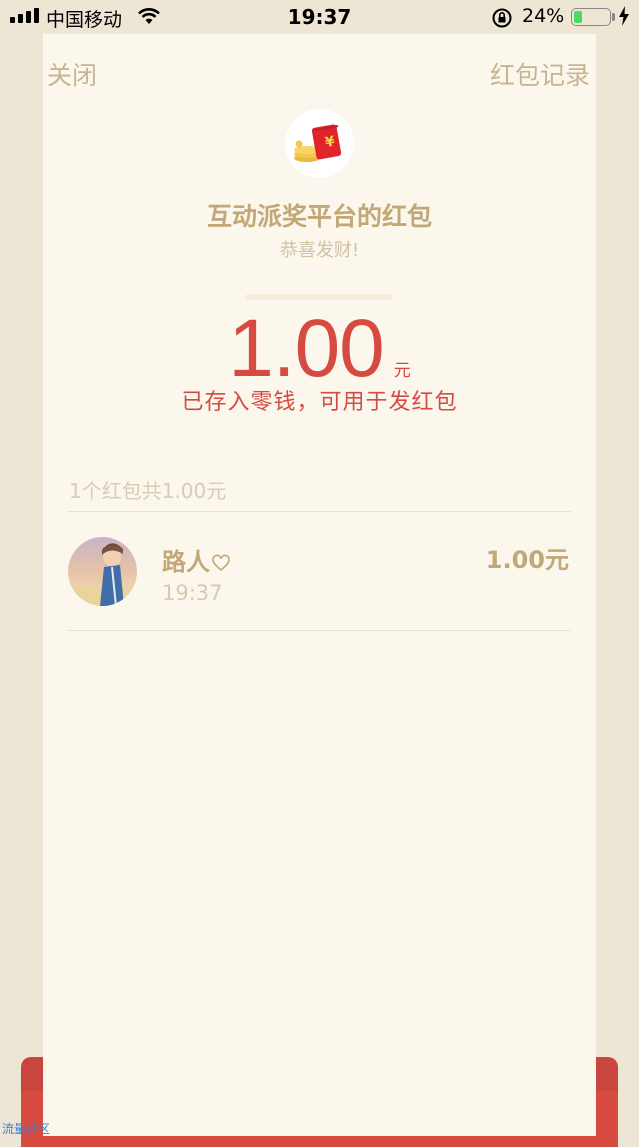 This screenshot has height=1147, width=639. Describe the element at coordinates (319, 143) in the screenshot. I see `sender-avatar: ¥` at that location.